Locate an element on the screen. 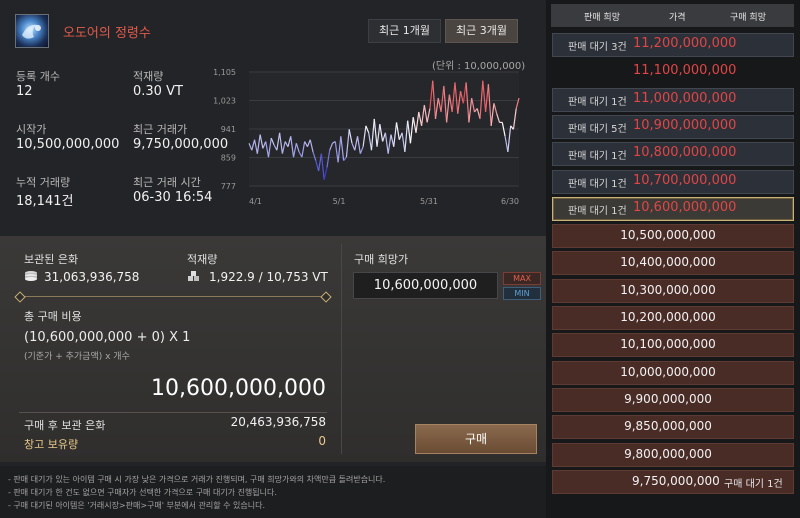  buy-button: 구매 is located at coordinates (476, 439).